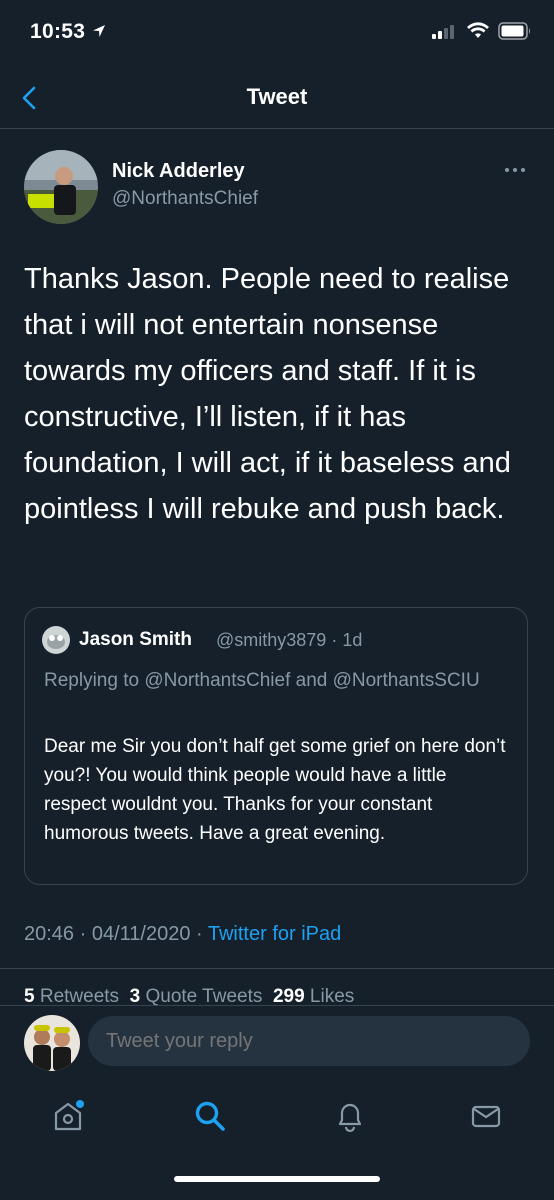 The image size is (554, 1200). What do you see at coordinates (68, 32) in the screenshot?
I see `status-time: 10:53` at bounding box center [68, 32].